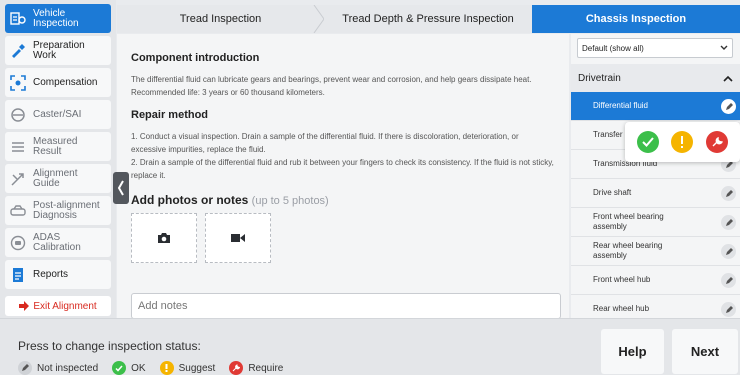  What do you see at coordinates (51, 274) in the screenshot?
I see `sidebar-item-label: Reports` at bounding box center [51, 274].